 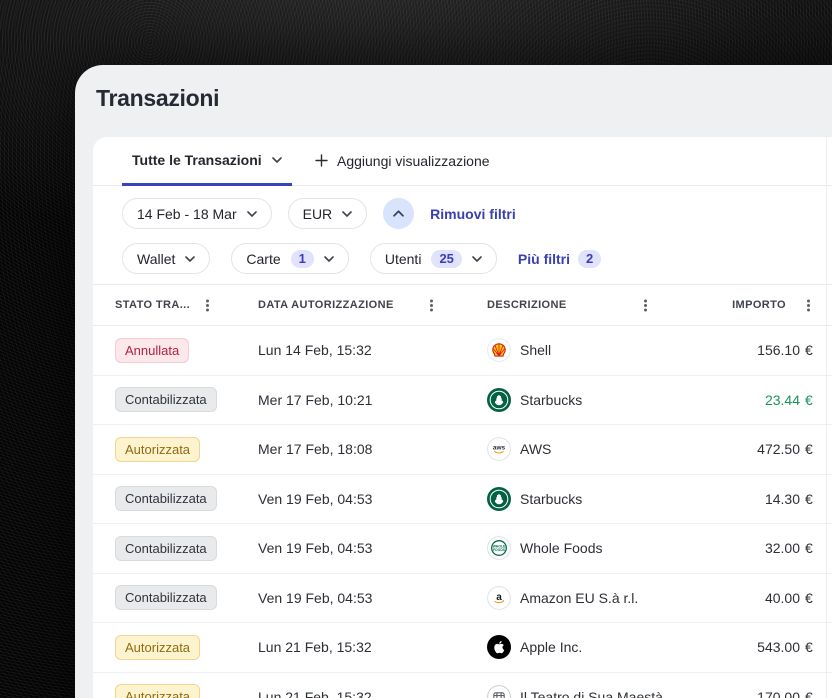 What do you see at coordinates (326, 305) in the screenshot?
I see `header-auth-date-label: DATA AUTORIZZAZIONE` at bounding box center [326, 305].